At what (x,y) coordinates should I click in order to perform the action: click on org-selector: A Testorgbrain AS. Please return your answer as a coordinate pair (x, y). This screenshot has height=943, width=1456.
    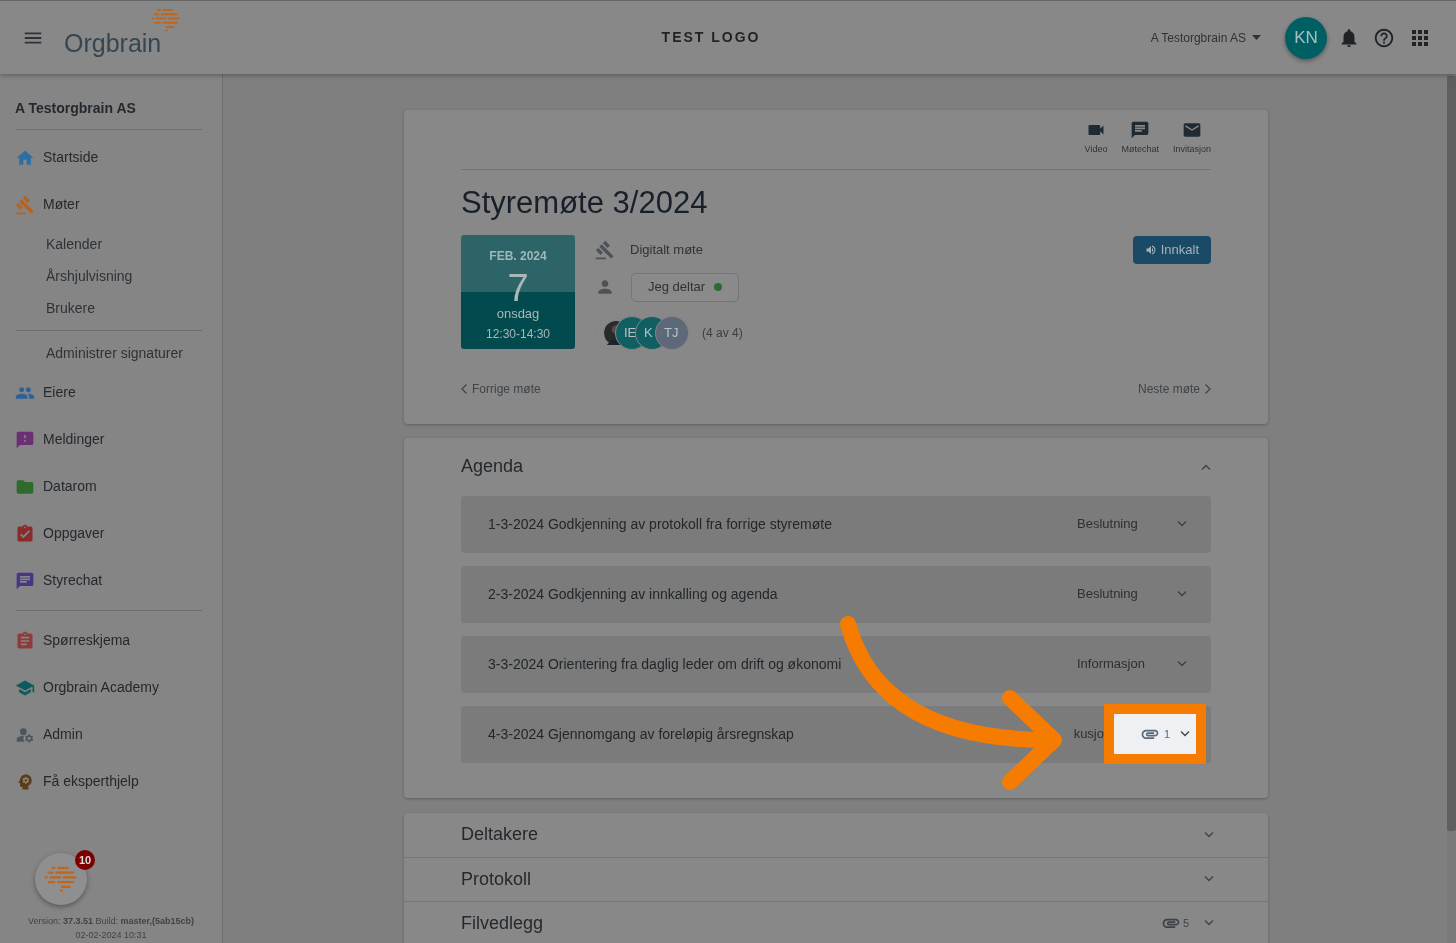
    Looking at the image, I should click on (1205, 37).